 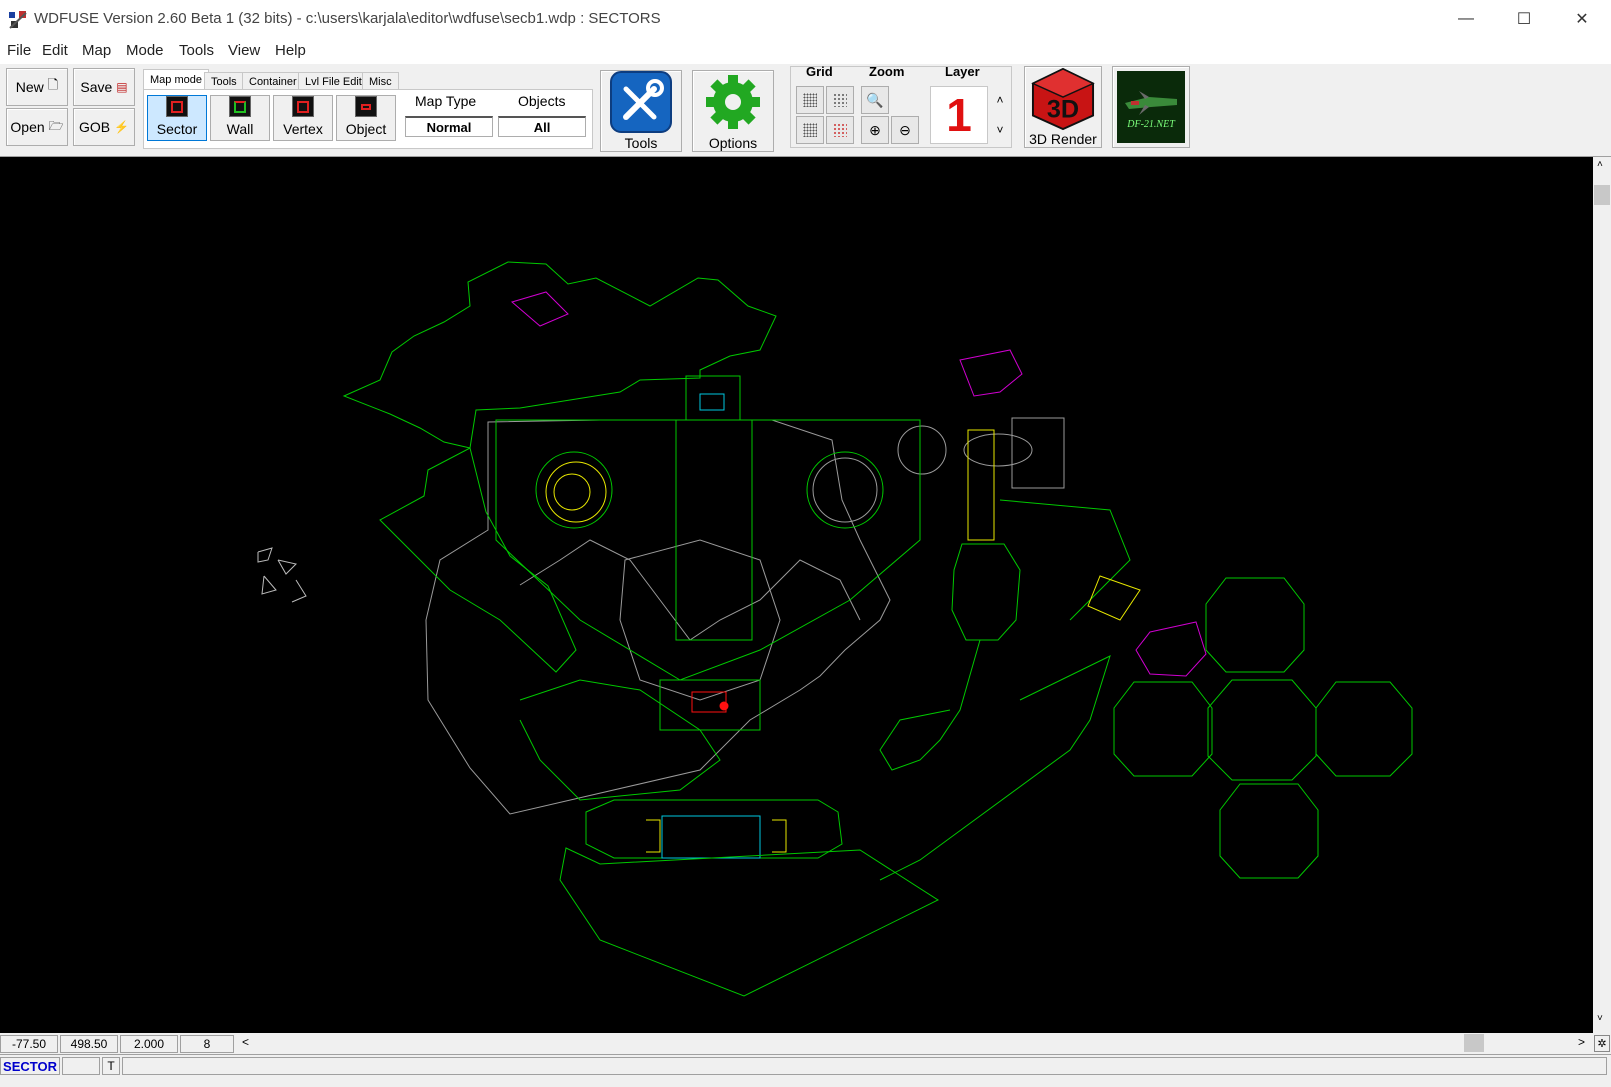 I want to click on grid-coarser-button, so click(x=840, y=100).